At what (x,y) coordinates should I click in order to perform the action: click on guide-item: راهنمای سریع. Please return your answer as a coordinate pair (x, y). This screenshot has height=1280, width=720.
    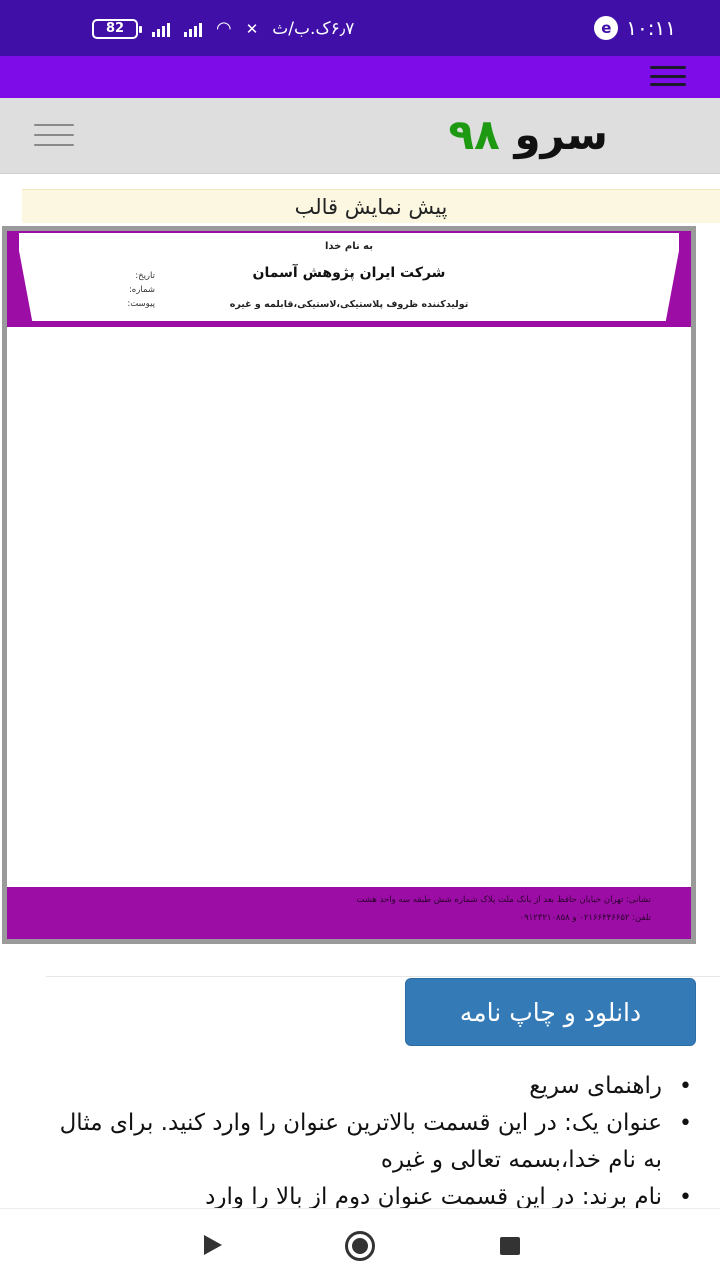
    Looking at the image, I should click on (366, 1086).